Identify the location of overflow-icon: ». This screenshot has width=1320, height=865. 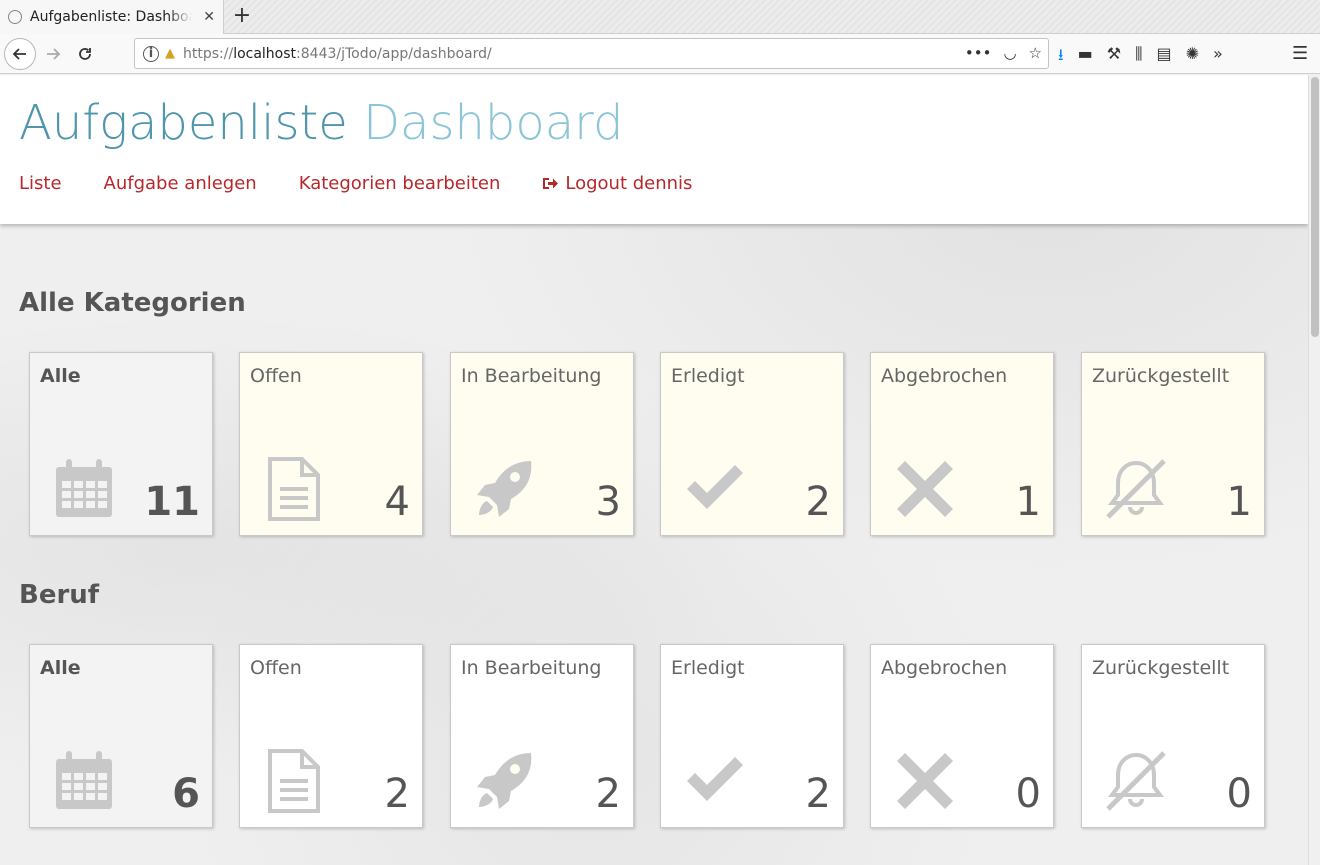
(1218, 57).